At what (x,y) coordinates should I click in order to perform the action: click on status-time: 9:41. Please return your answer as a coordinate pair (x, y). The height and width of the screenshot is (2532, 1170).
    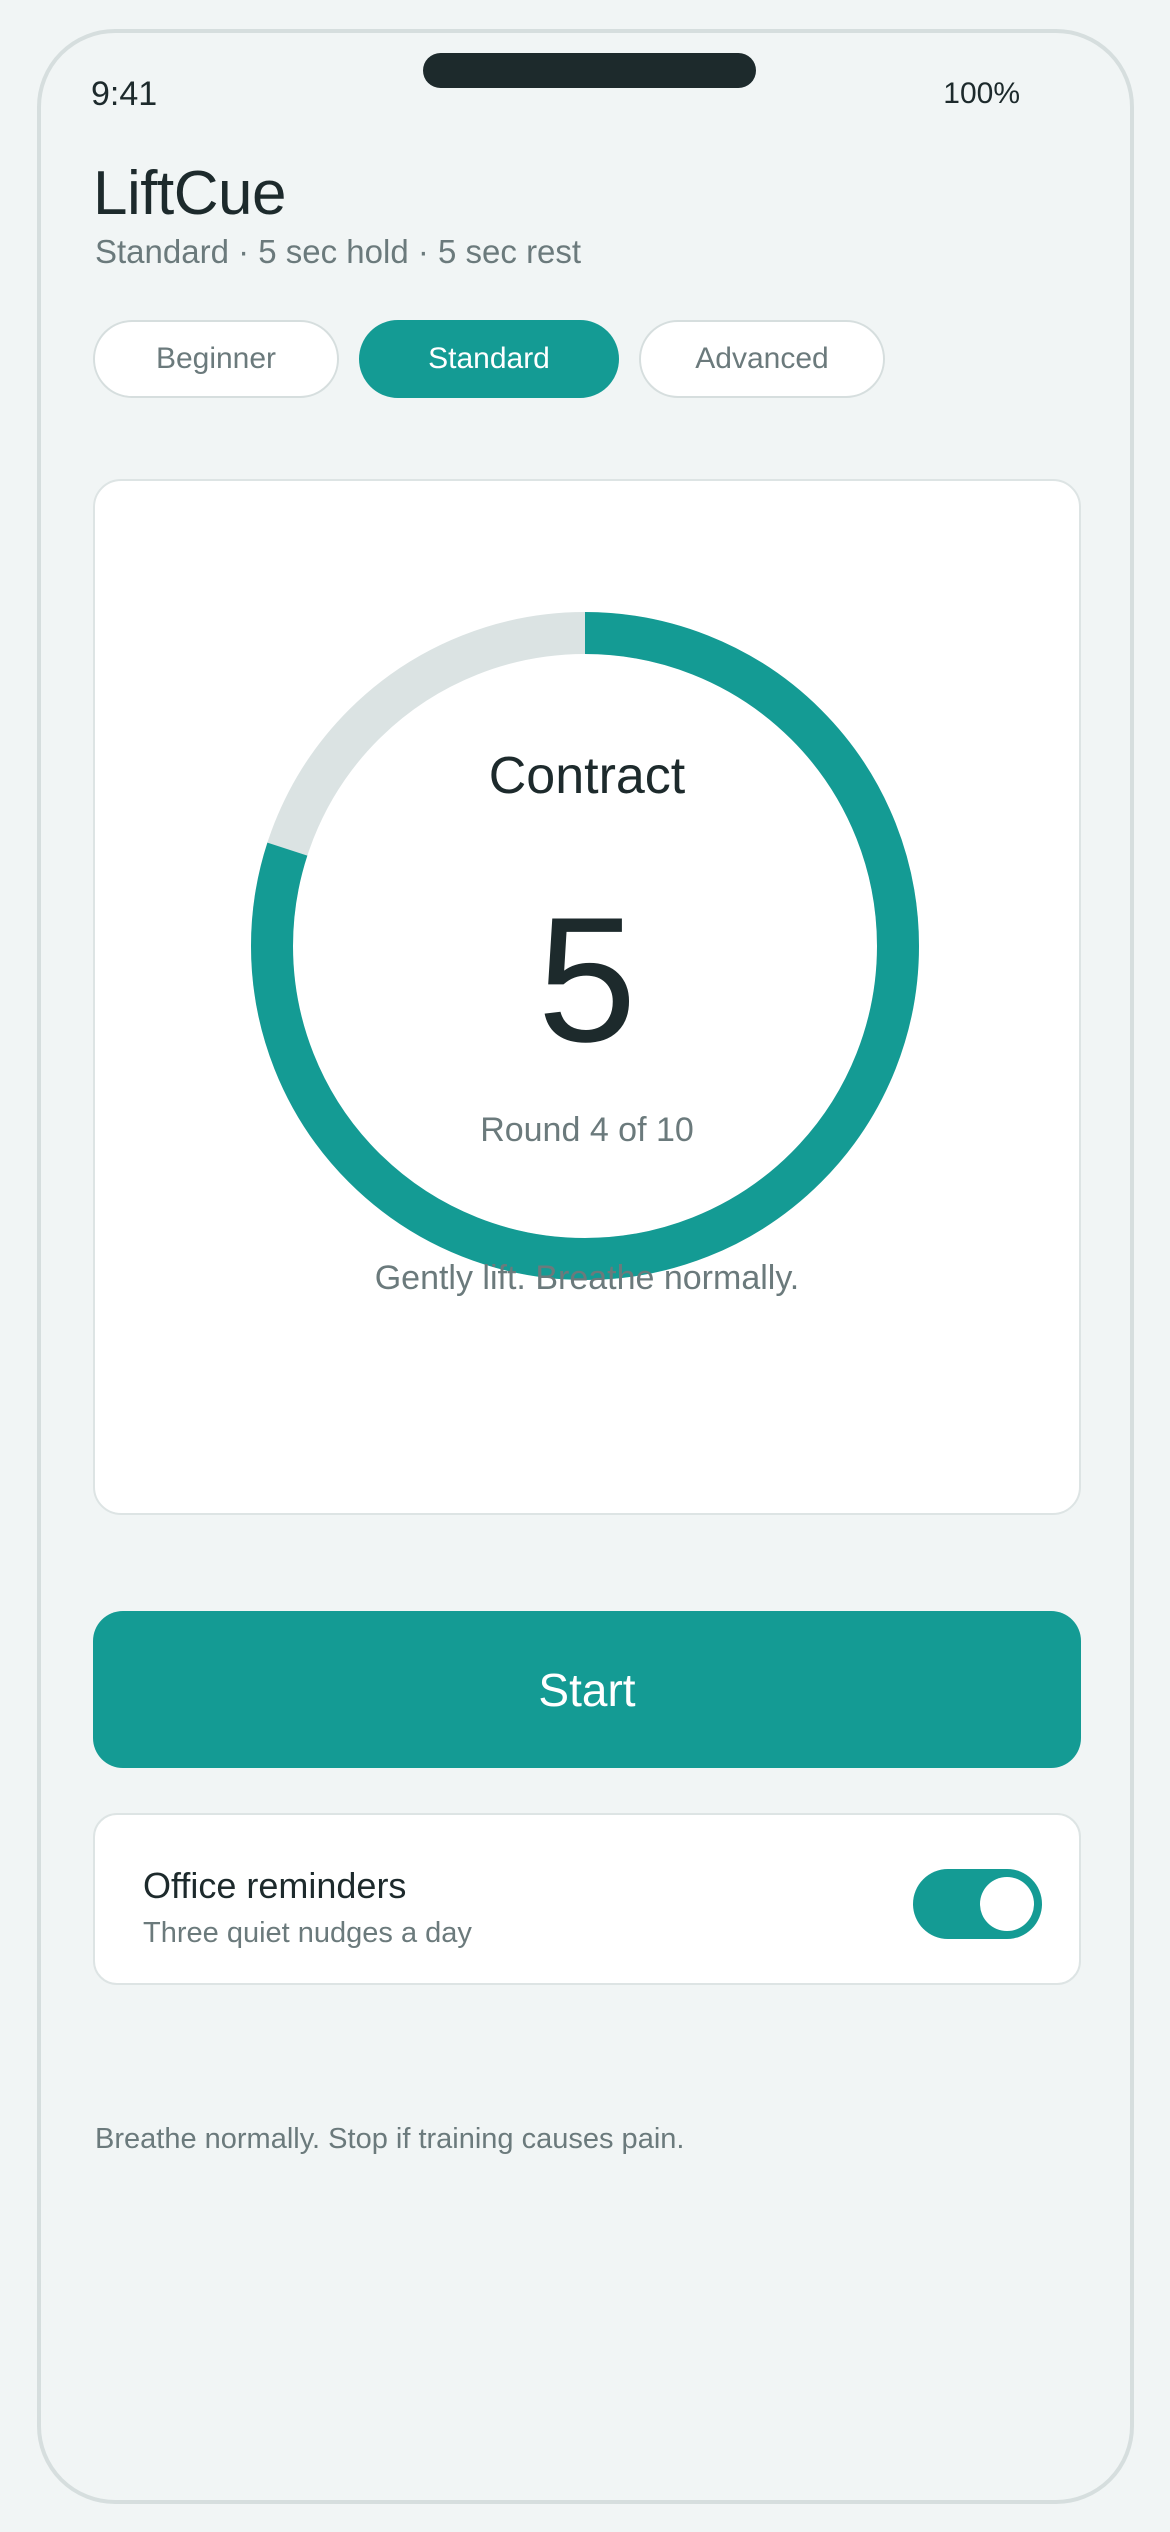
    Looking at the image, I should click on (124, 94).